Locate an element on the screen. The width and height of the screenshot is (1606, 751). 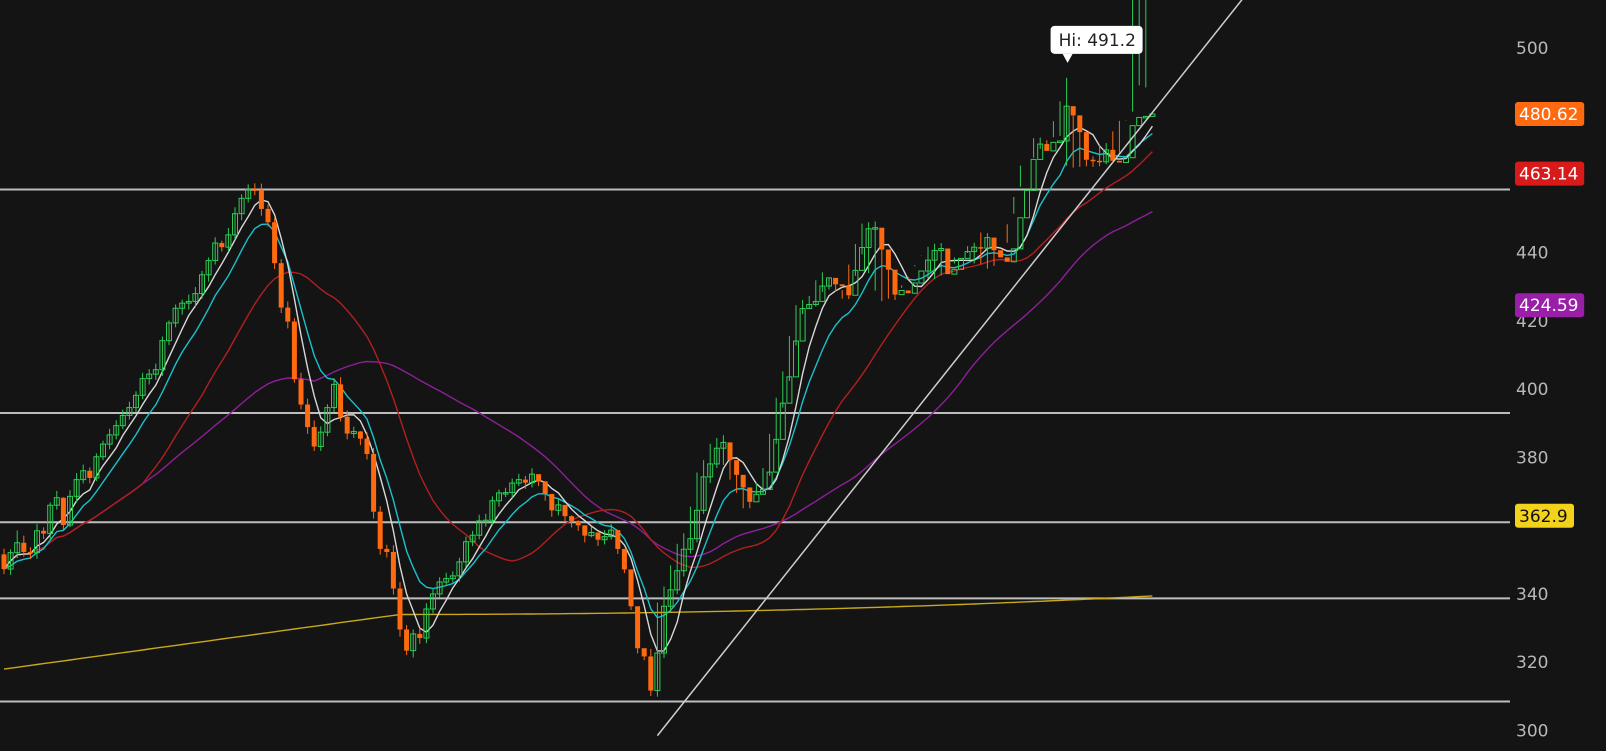
y-tick-label: 500 is located at coordinates (1532, 49).